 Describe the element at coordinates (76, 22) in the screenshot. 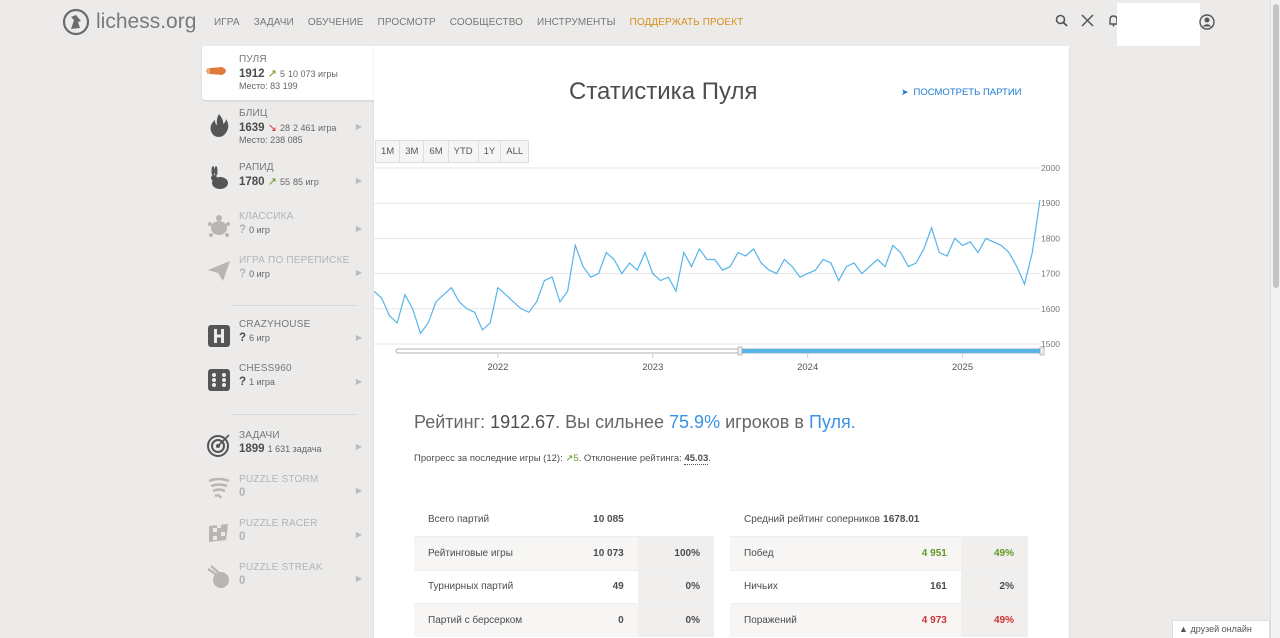

I see `knight-logo-icon` at that location.